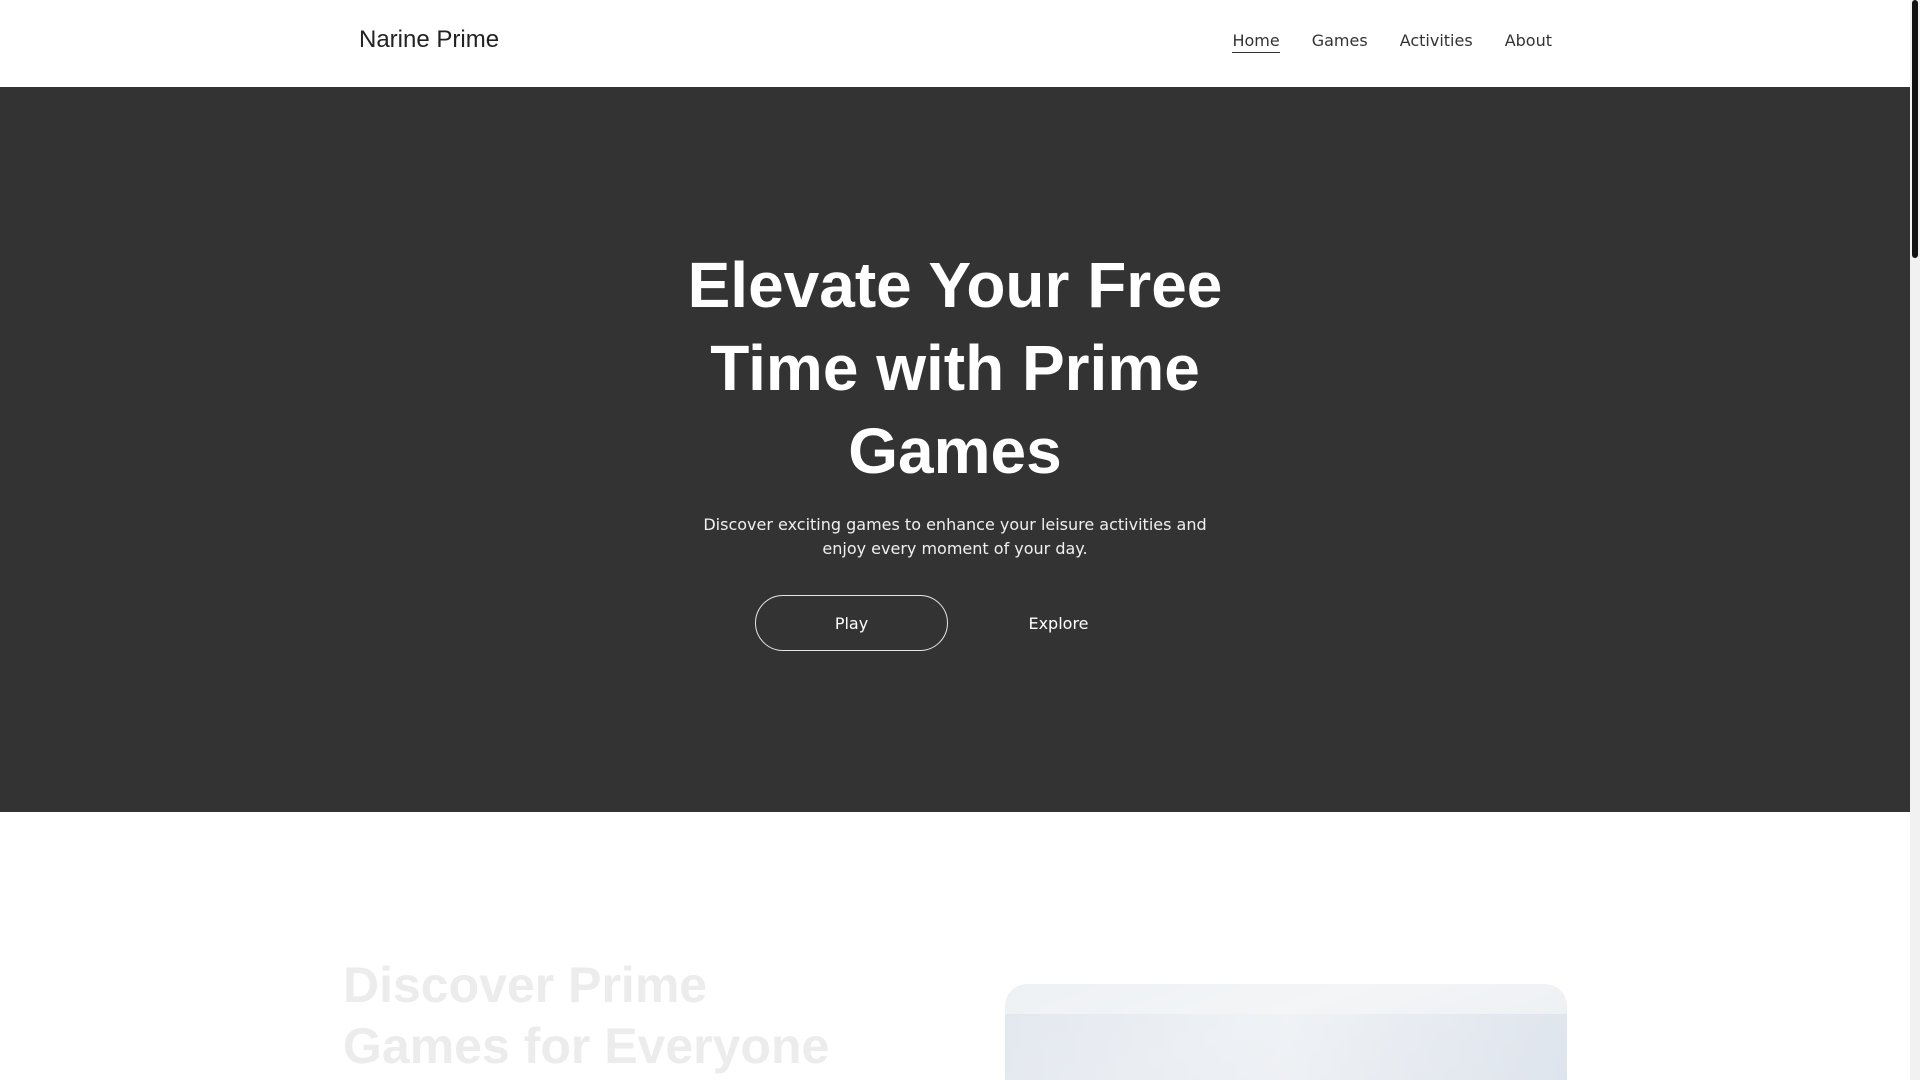 The image size is (1920, 1080). Describe the element at coordinates (1058, 623) in the screenshot. I see `explore-button: Explore` at that location.